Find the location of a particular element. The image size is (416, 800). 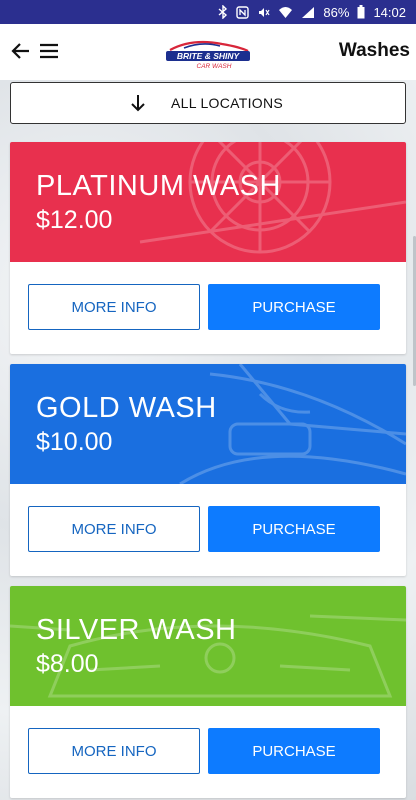

wash-hero: GOLD WASH $10.00 is located at coordinates (208, 424).